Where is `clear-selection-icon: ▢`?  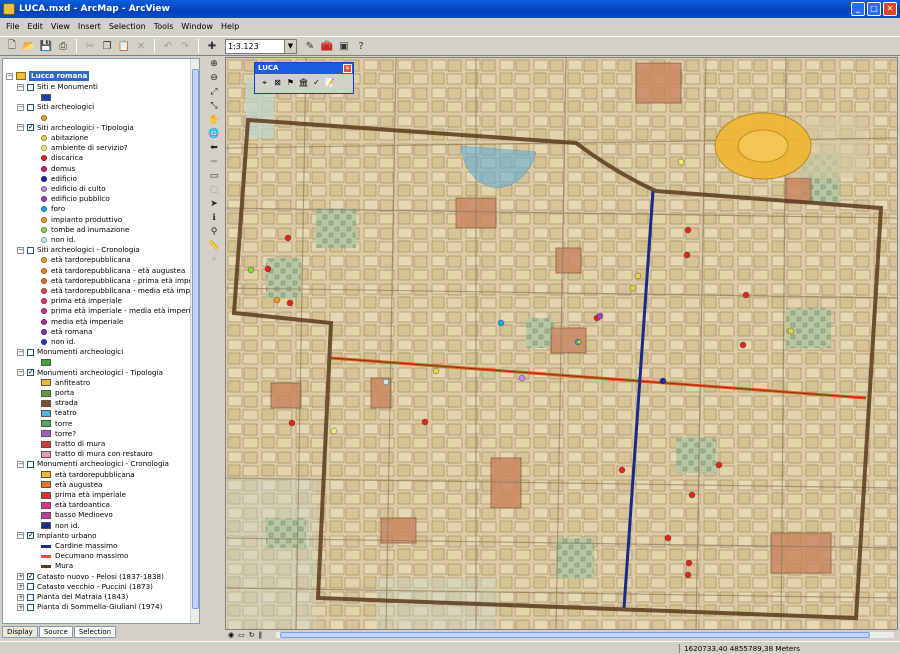 clear-selection-icon: ▢ is located at coordinates (214, 190).